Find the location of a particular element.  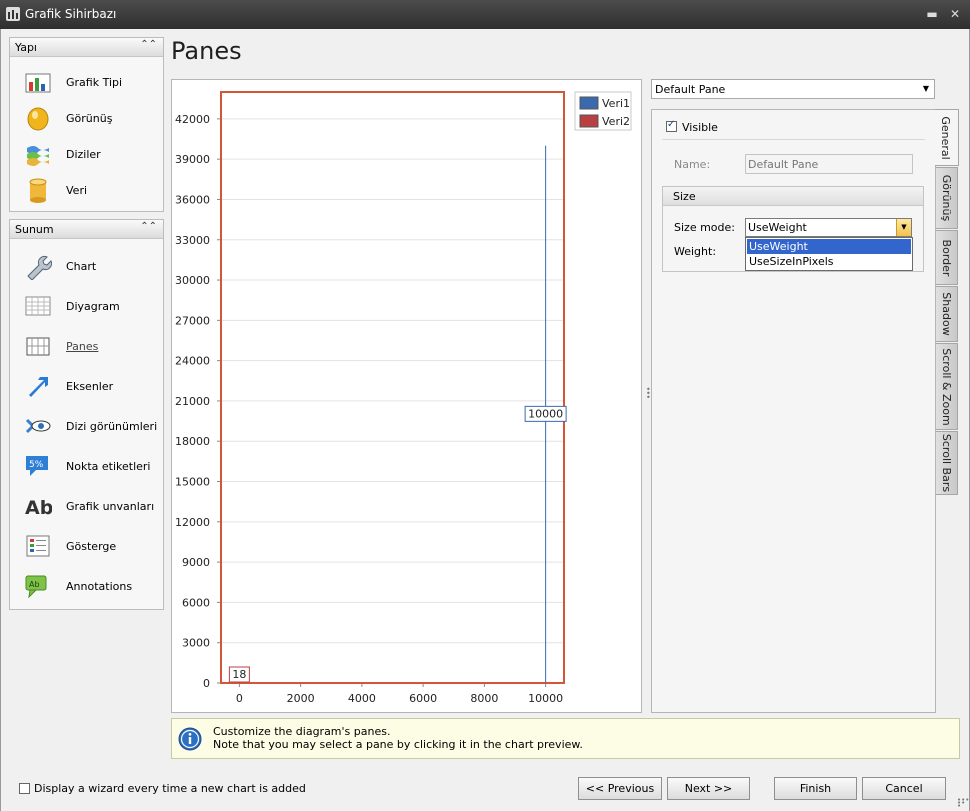

nav-group-yapi: Yapı ⌃⌃ Grafik Tipi Görünüş Diziler Veri is located at coordinates (86, 124).